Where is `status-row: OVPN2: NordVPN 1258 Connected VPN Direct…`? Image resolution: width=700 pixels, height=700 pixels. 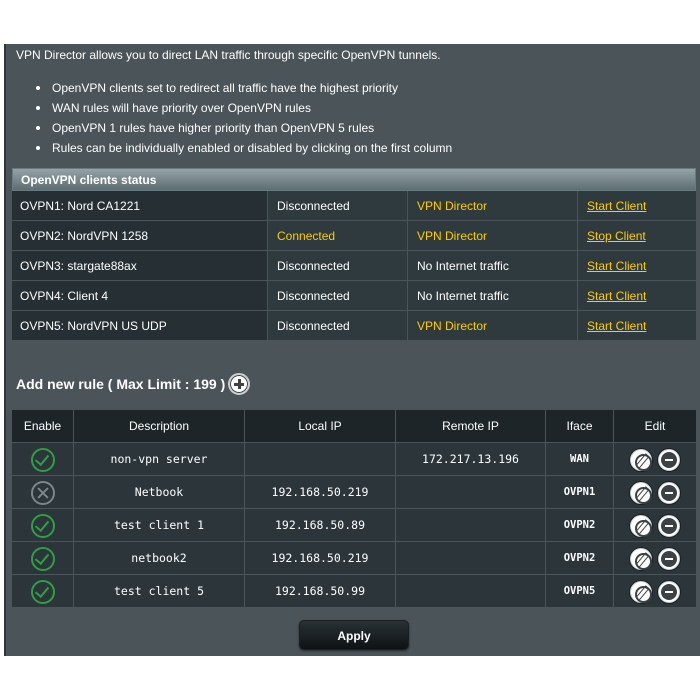
status-row: OVPN2: NordVPN 1258 Connected VPN Direct… is located at coordinates (354, 236).